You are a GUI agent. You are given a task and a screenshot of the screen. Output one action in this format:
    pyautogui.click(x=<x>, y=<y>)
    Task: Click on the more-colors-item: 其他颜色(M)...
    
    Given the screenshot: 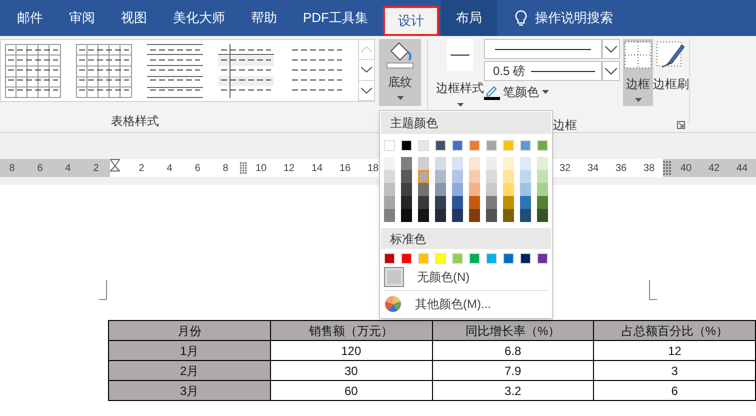 What is the action you would take?
    pyautogui.click(x=466, y=304)
    